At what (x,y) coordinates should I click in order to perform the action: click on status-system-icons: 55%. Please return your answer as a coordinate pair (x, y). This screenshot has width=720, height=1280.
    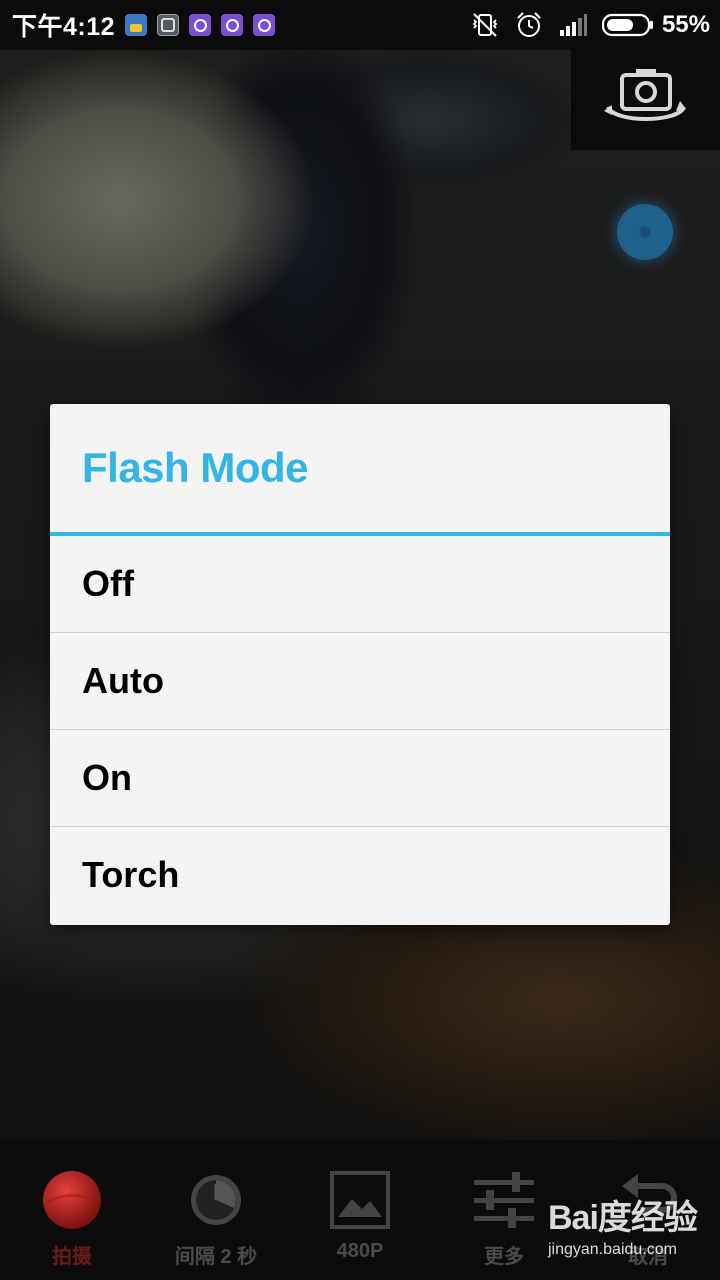
    Looking at the image, I should click on (583, 25).